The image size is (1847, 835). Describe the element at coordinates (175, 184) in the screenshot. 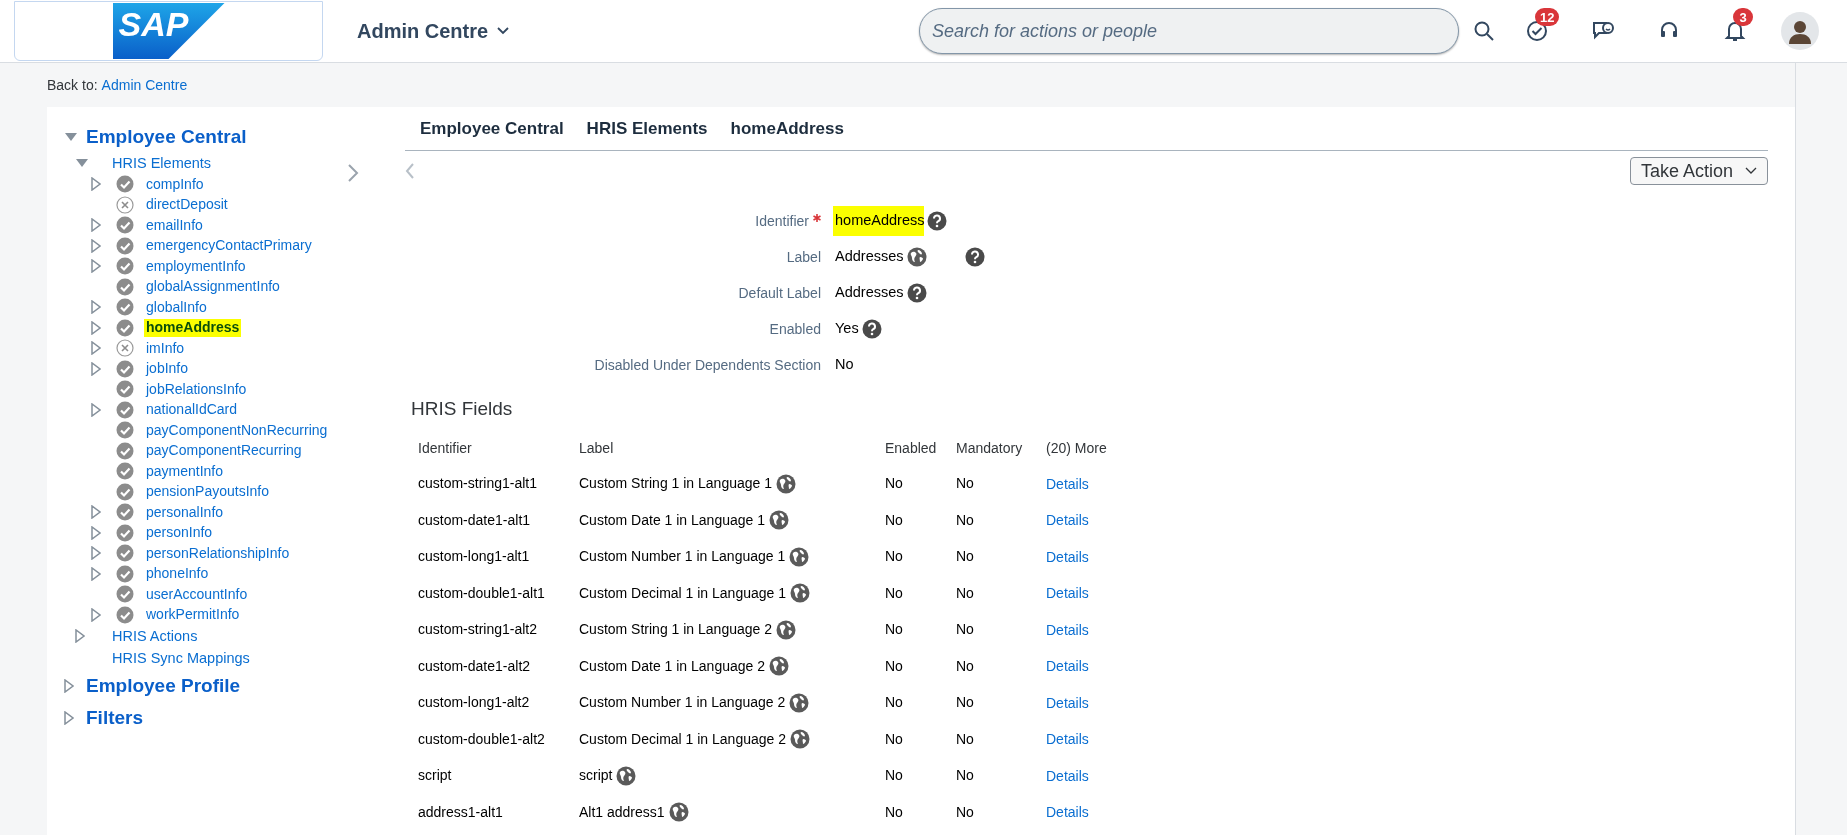

I see `tree-item: compInfo` at that location.